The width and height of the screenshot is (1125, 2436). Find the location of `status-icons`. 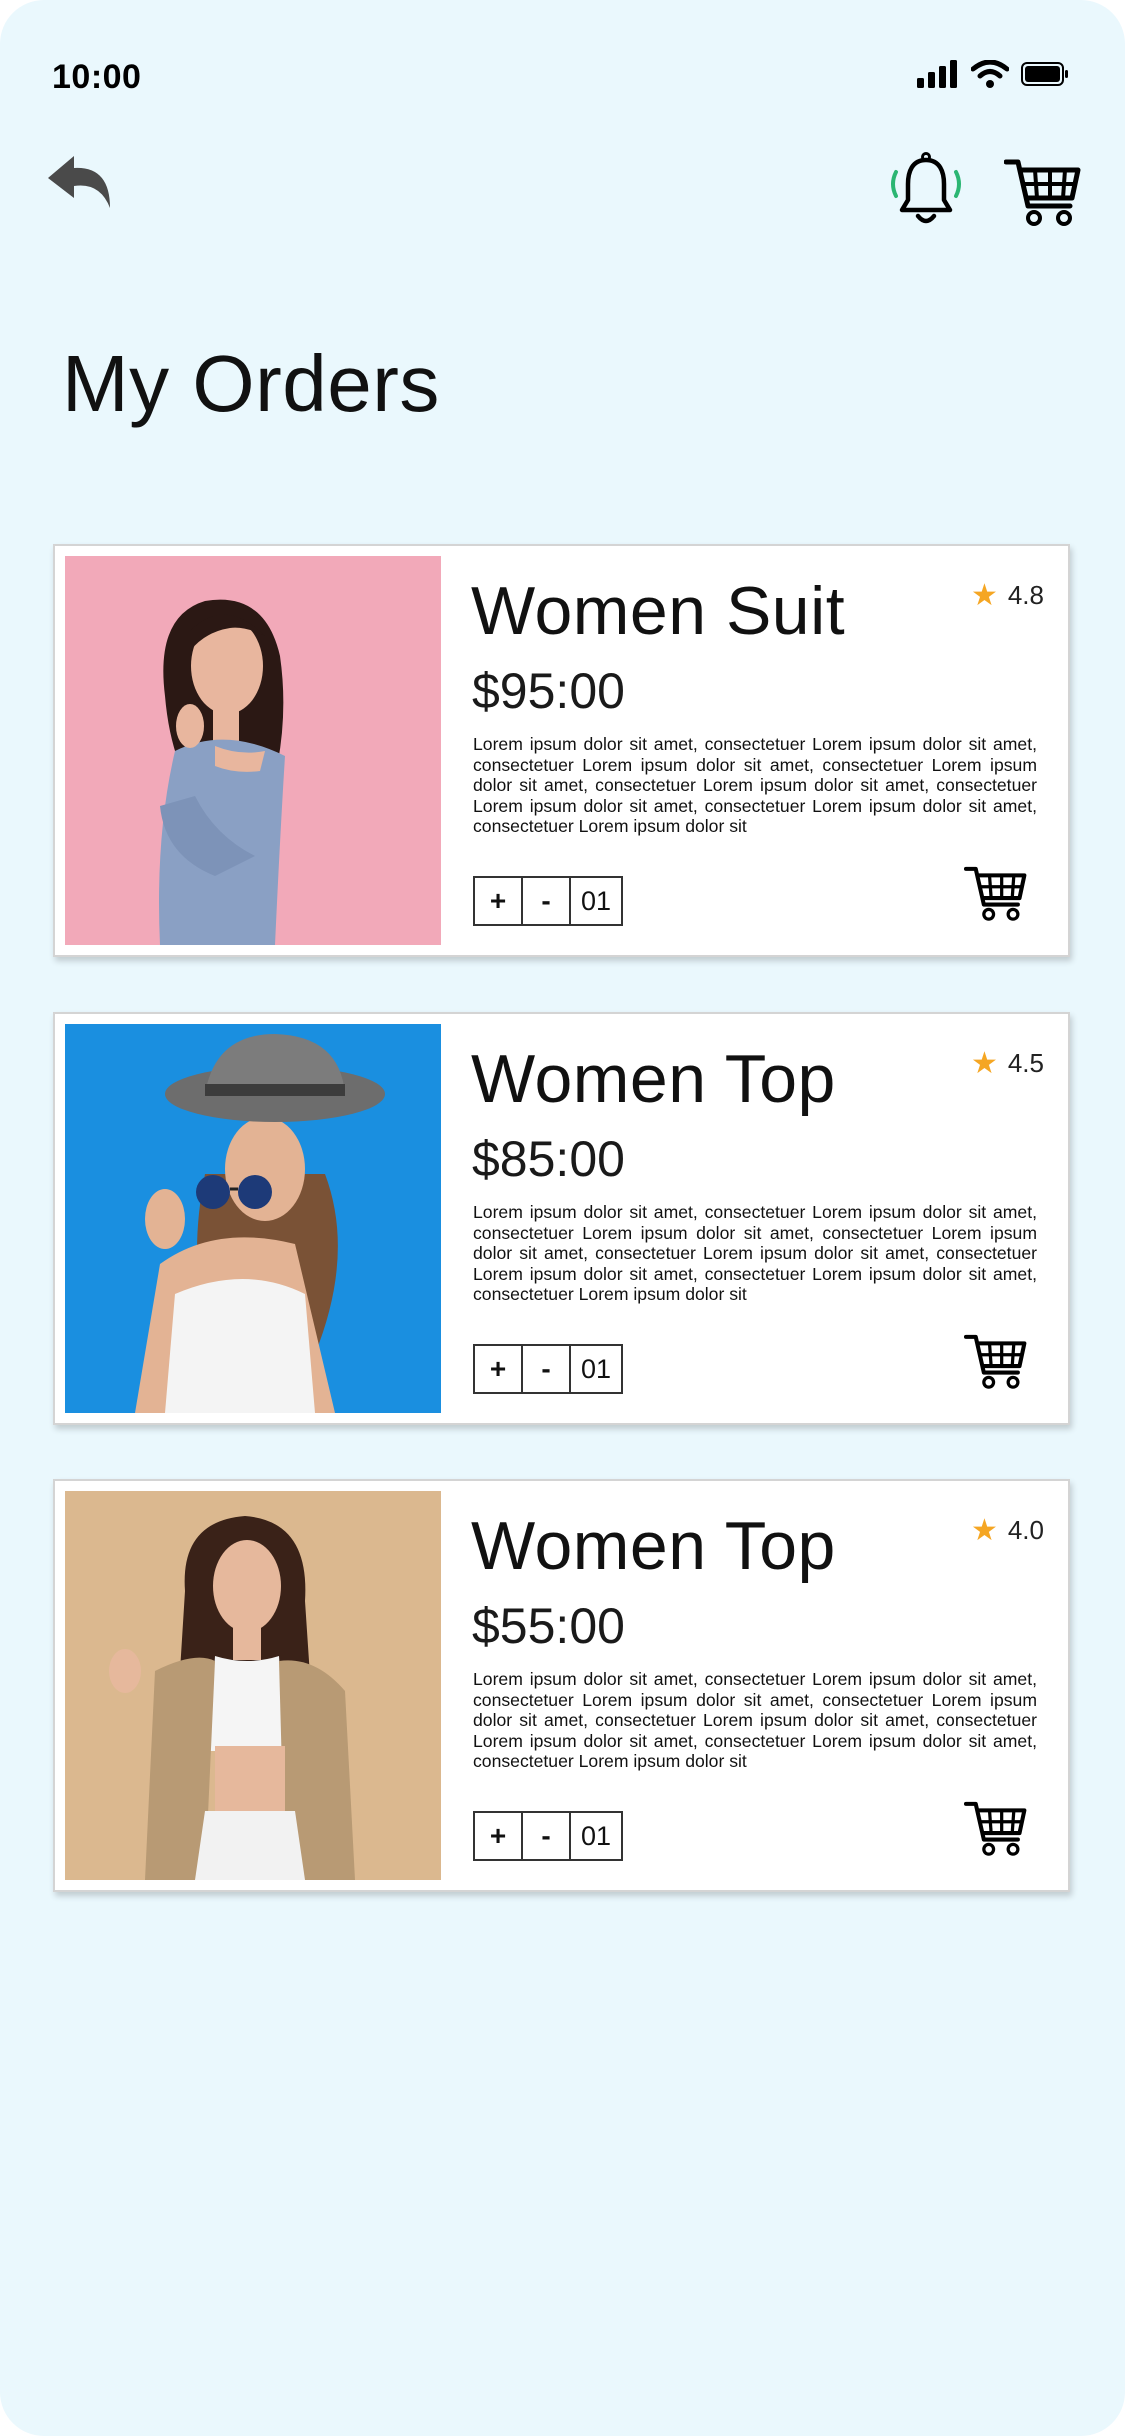

status-icons is located at coordinates (993, 74).